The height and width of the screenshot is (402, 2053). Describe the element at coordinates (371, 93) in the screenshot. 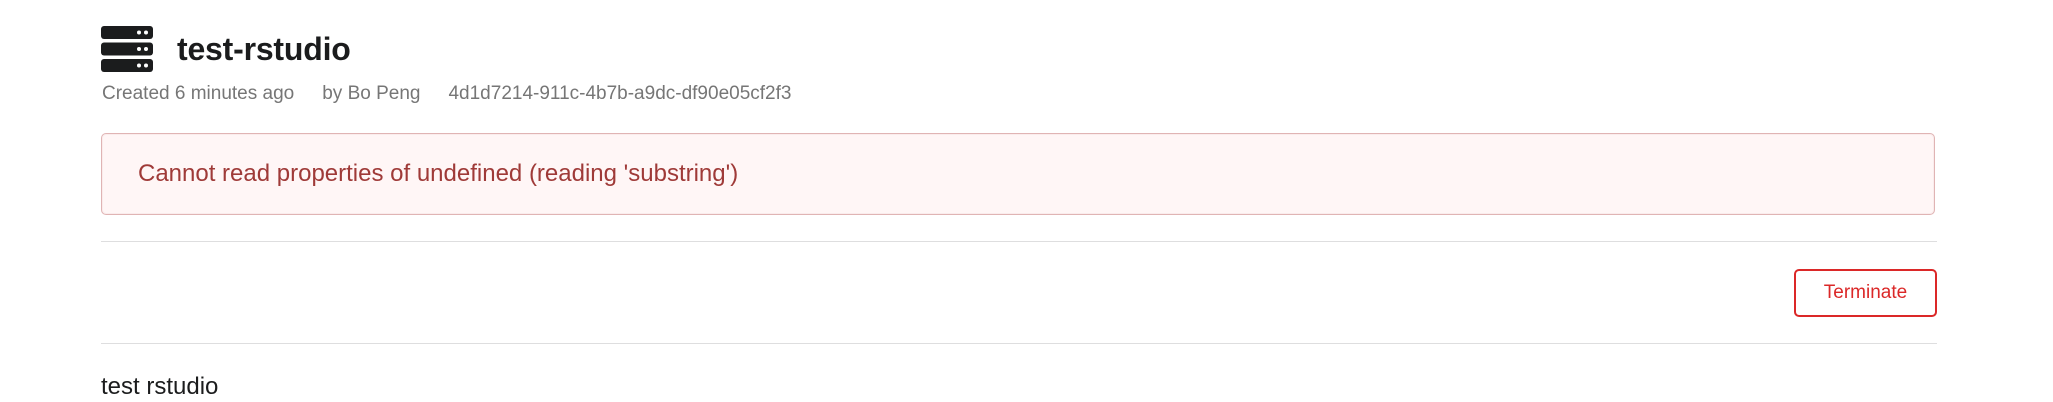

I see `created-by: by Bo Peng` at that location.